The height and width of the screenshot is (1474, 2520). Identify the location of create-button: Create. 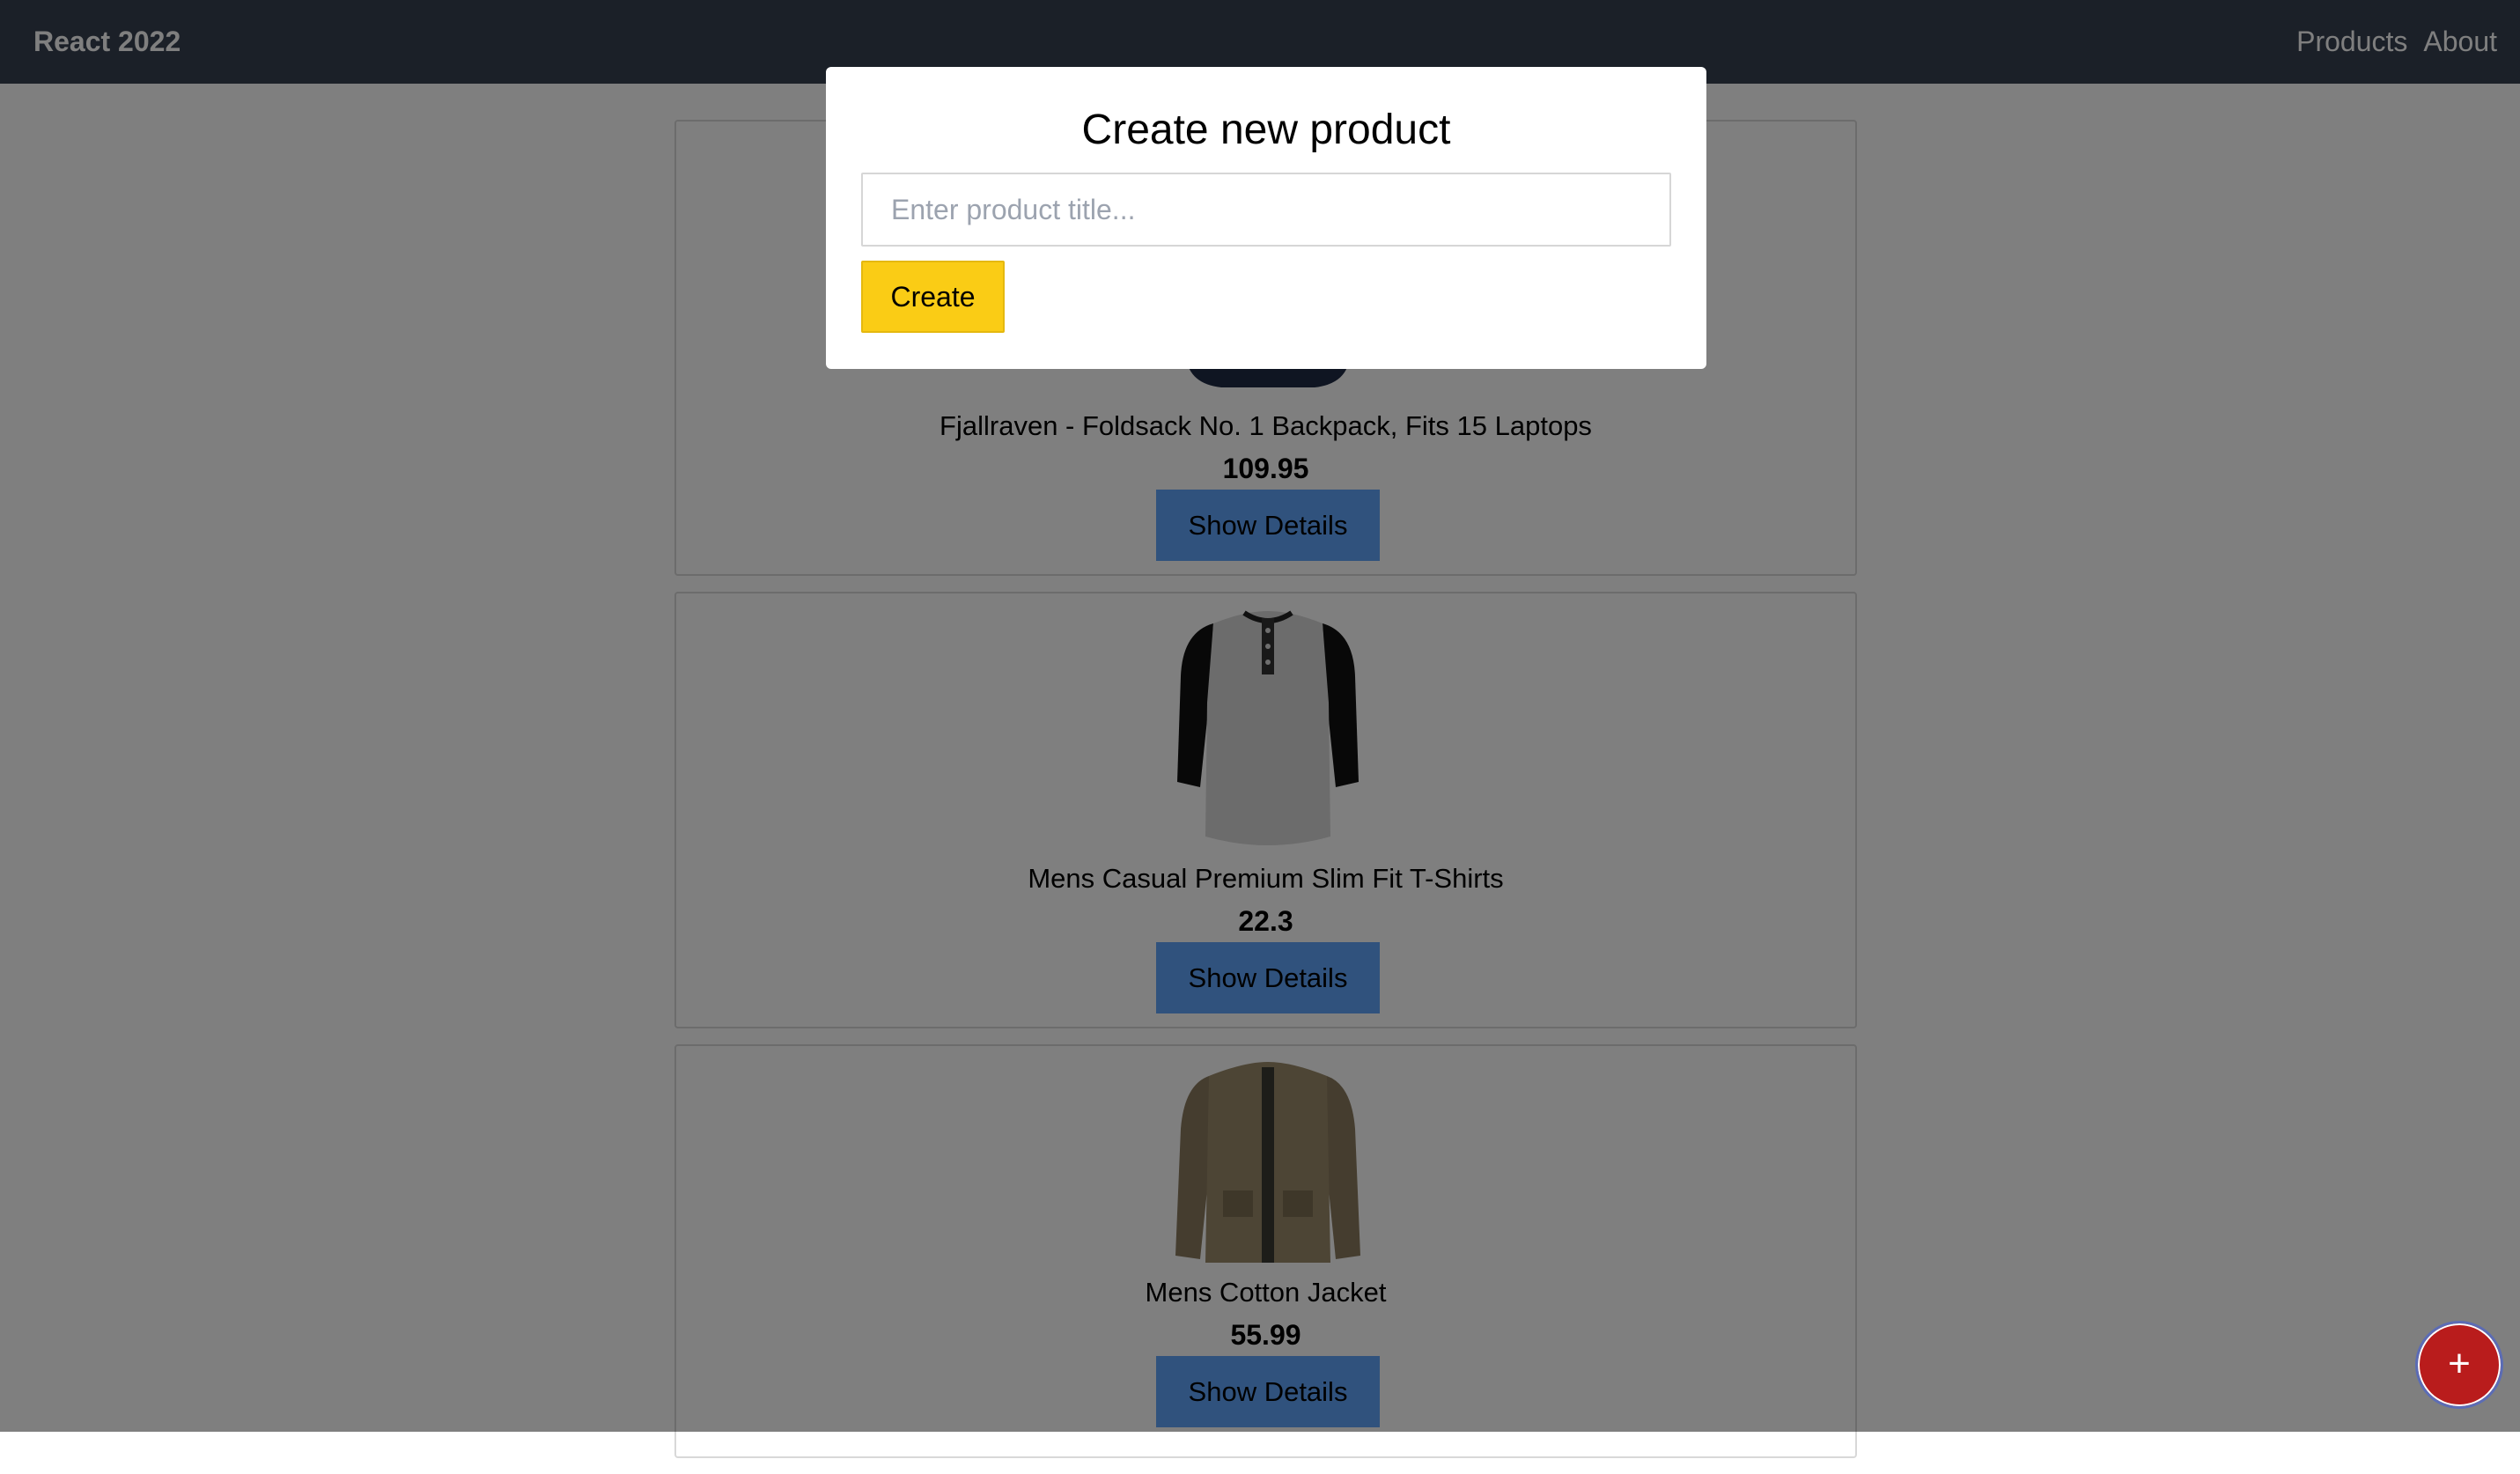
(933, 297).